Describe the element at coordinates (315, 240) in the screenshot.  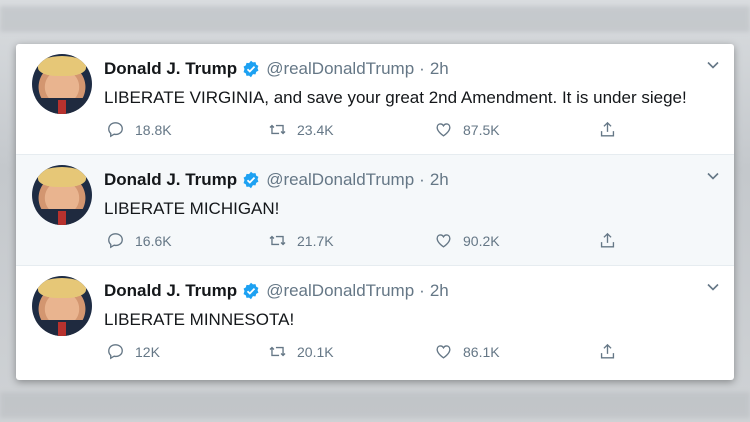
I see `retweet-count: 21.7K` at that location.